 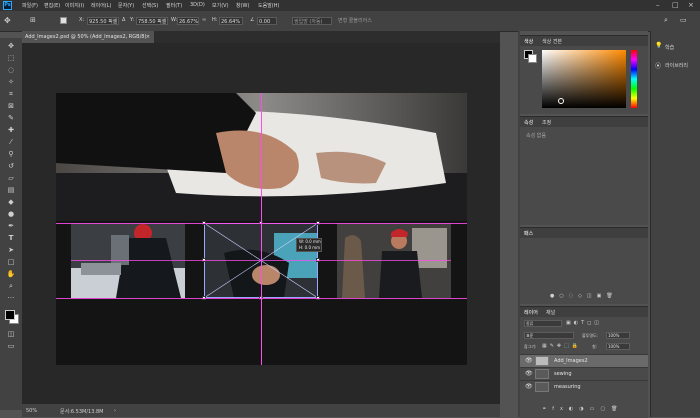 What do you see at coordinates (11, 154) in the screenshot?
I see `stamp-icon: ⚲` at bounding box center [11, 154].